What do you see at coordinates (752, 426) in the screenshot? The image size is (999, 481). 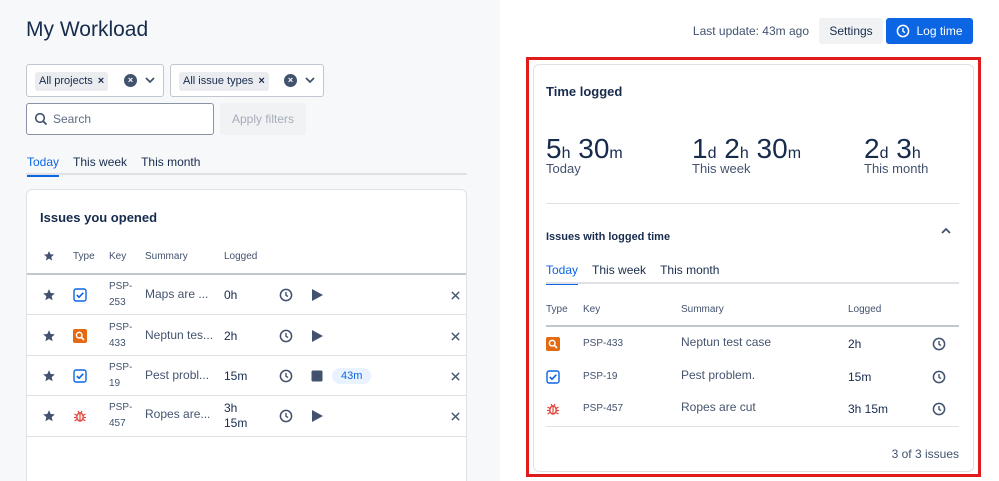 I see `table-bottom-divider` at bounding box center [752, 426].